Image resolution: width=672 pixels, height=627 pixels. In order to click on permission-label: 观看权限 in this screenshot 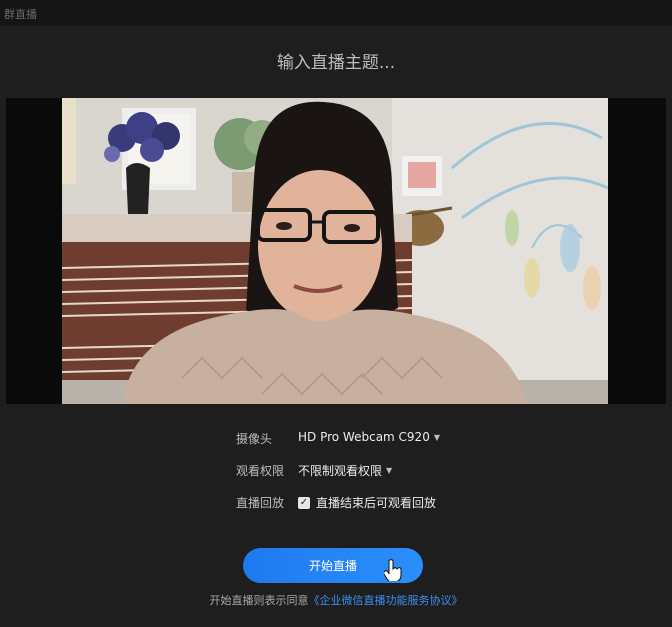, I will do `click(260, 471)`.